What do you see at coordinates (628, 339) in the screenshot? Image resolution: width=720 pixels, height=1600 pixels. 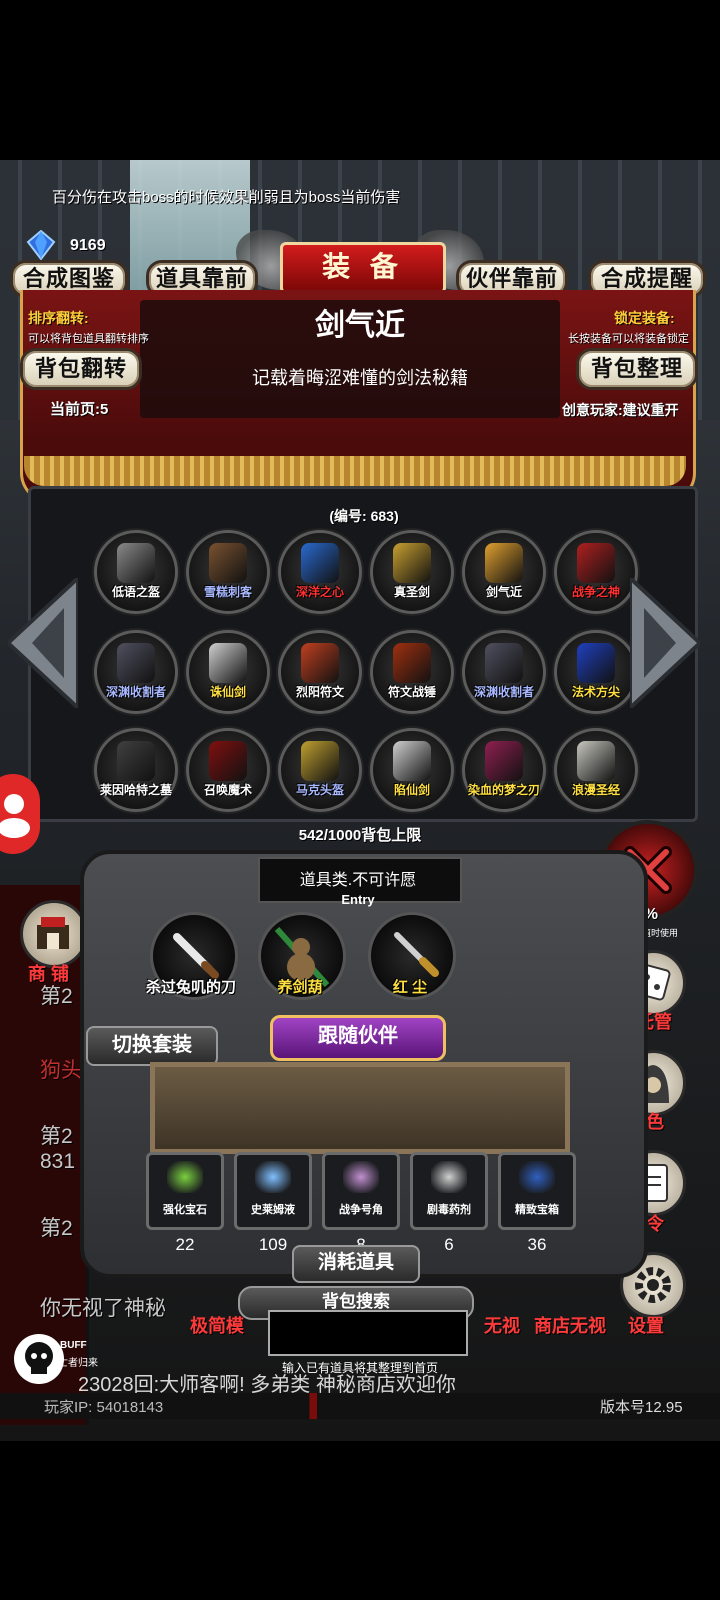 I see `lock-note: 长按装备可以将装备锁定` at bounding box center [628, 339].